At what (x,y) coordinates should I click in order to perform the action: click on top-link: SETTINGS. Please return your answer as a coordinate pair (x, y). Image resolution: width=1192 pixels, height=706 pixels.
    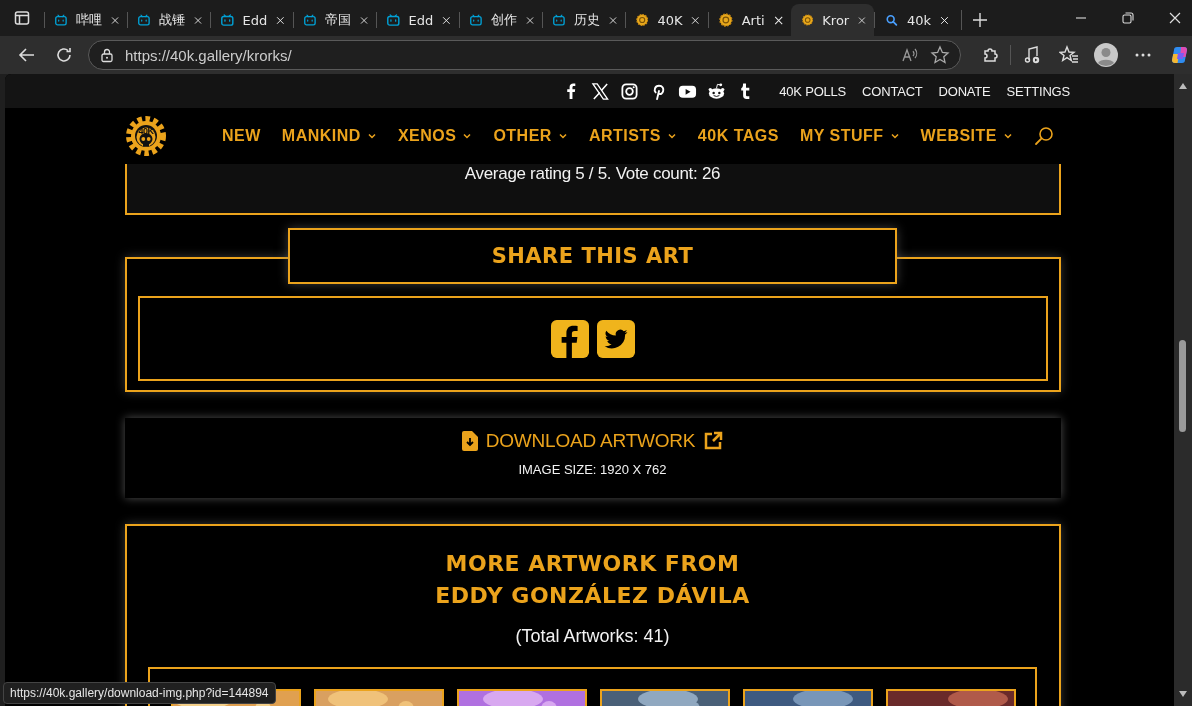
    Looking at the image, I should click on (1038, 91).